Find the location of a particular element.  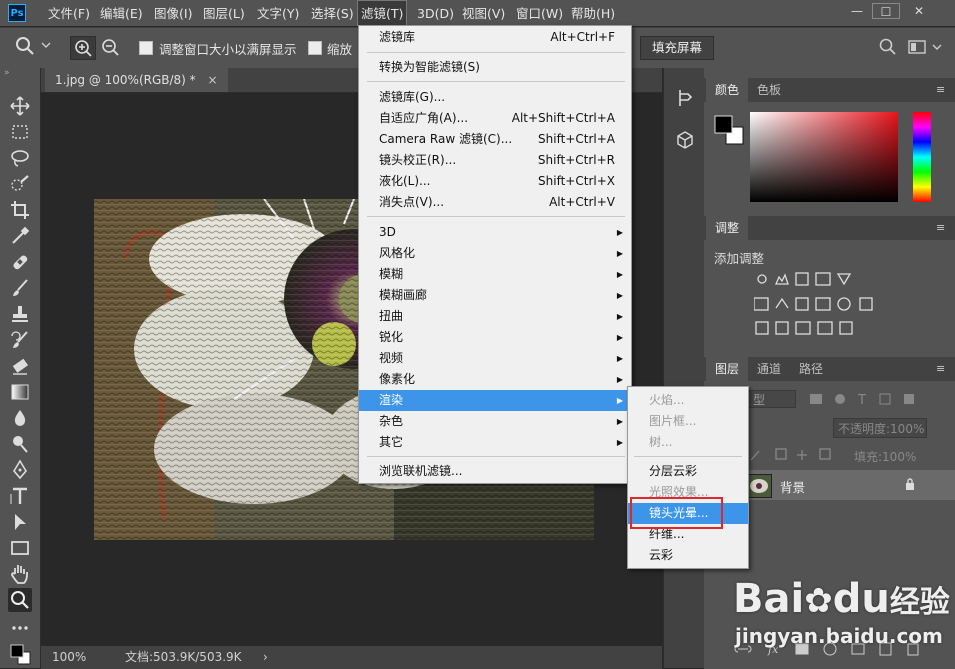

opacity-field: 不透明度:100% is located at coordinates (880, 428).